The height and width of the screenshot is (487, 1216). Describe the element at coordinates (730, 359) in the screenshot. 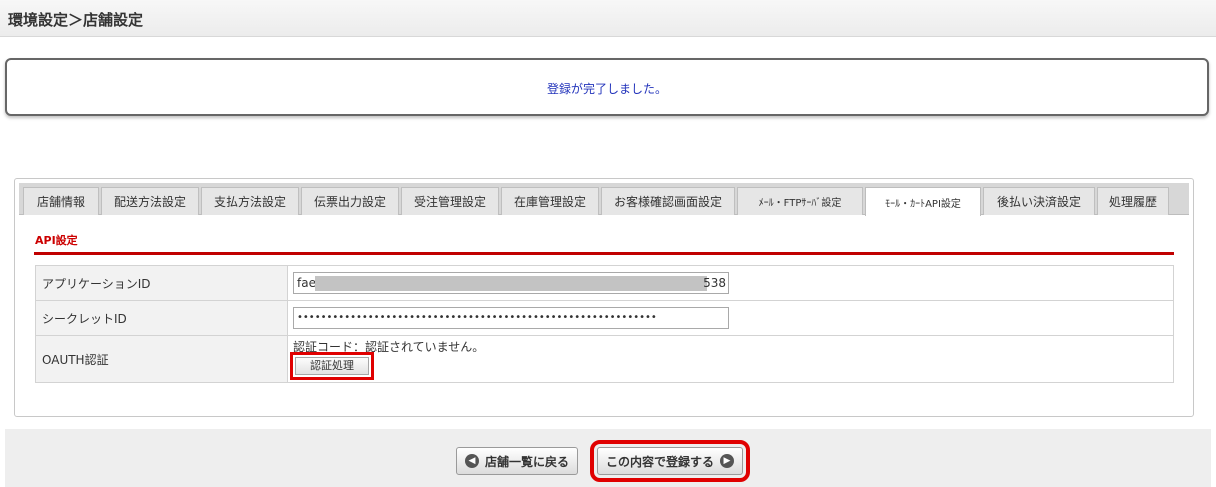

I see `oauth-cell: 認証コード：認証されていません。 認証処理` at that location.